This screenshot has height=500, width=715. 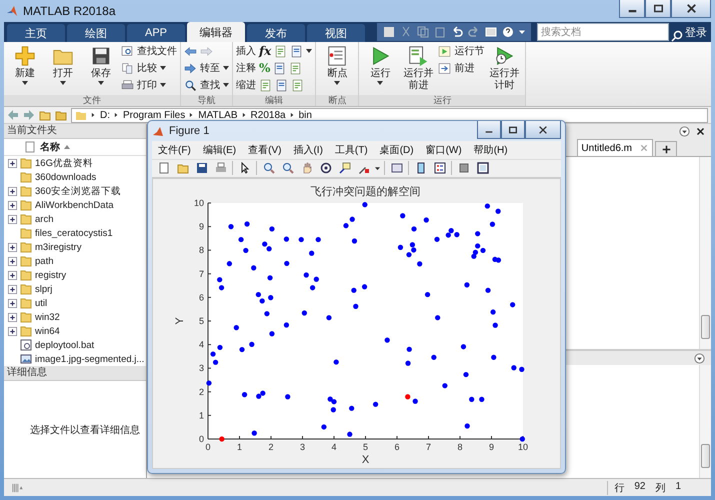 I want to click on ribbon-button: 运行并前进, so click(x=418, y=68).